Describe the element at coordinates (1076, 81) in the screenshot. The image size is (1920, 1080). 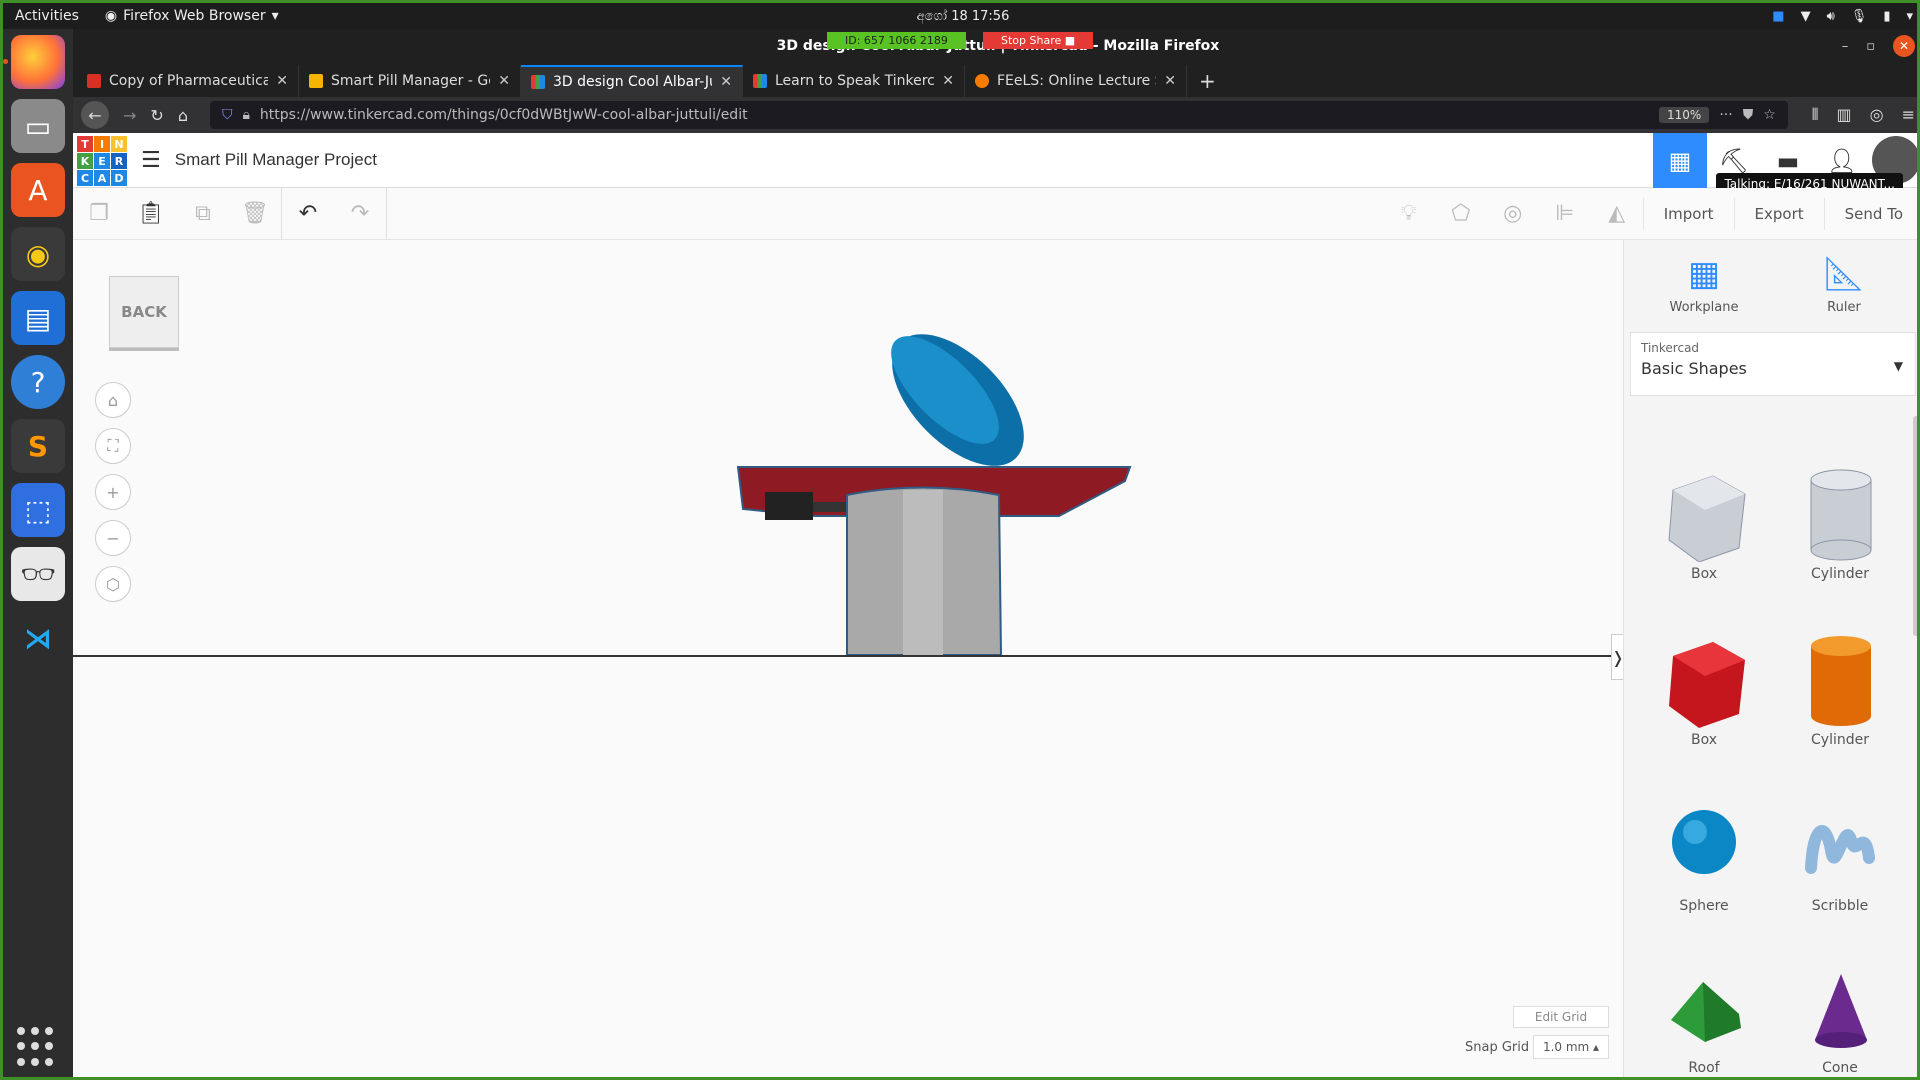
I see `tab-feels: FEeLS: Online Lecture Sc ✕` at that location.